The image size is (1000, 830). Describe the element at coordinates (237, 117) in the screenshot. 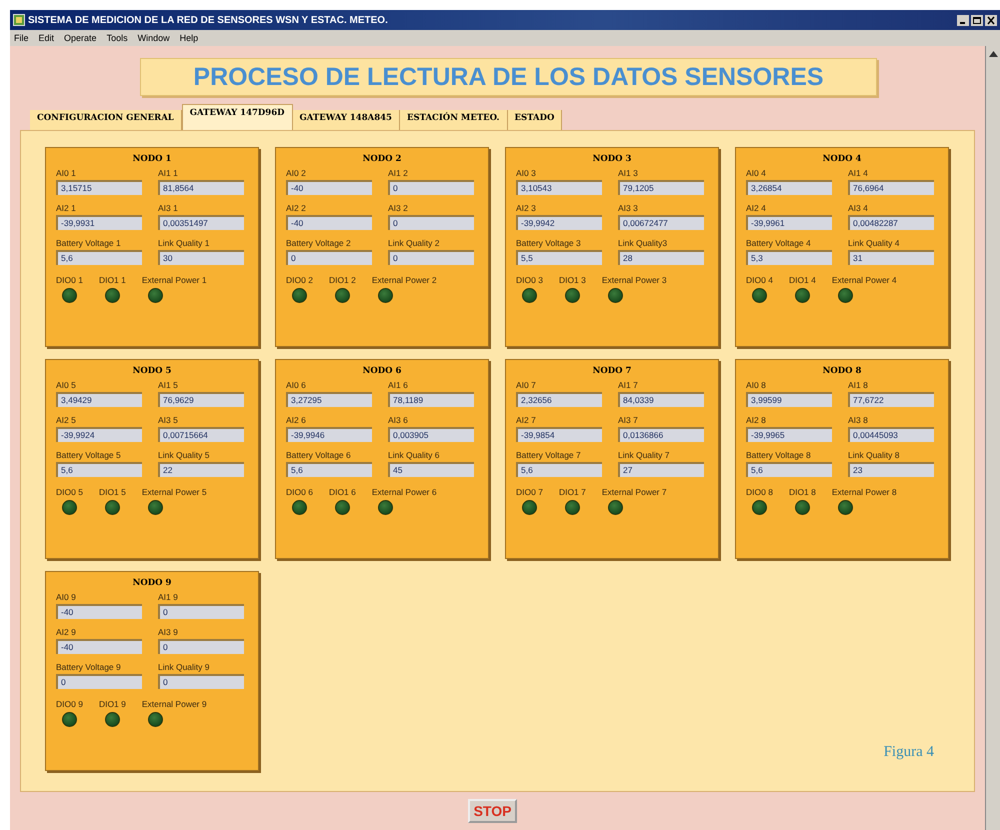

I see `tab: GATEWAY 147D96D` at that location.